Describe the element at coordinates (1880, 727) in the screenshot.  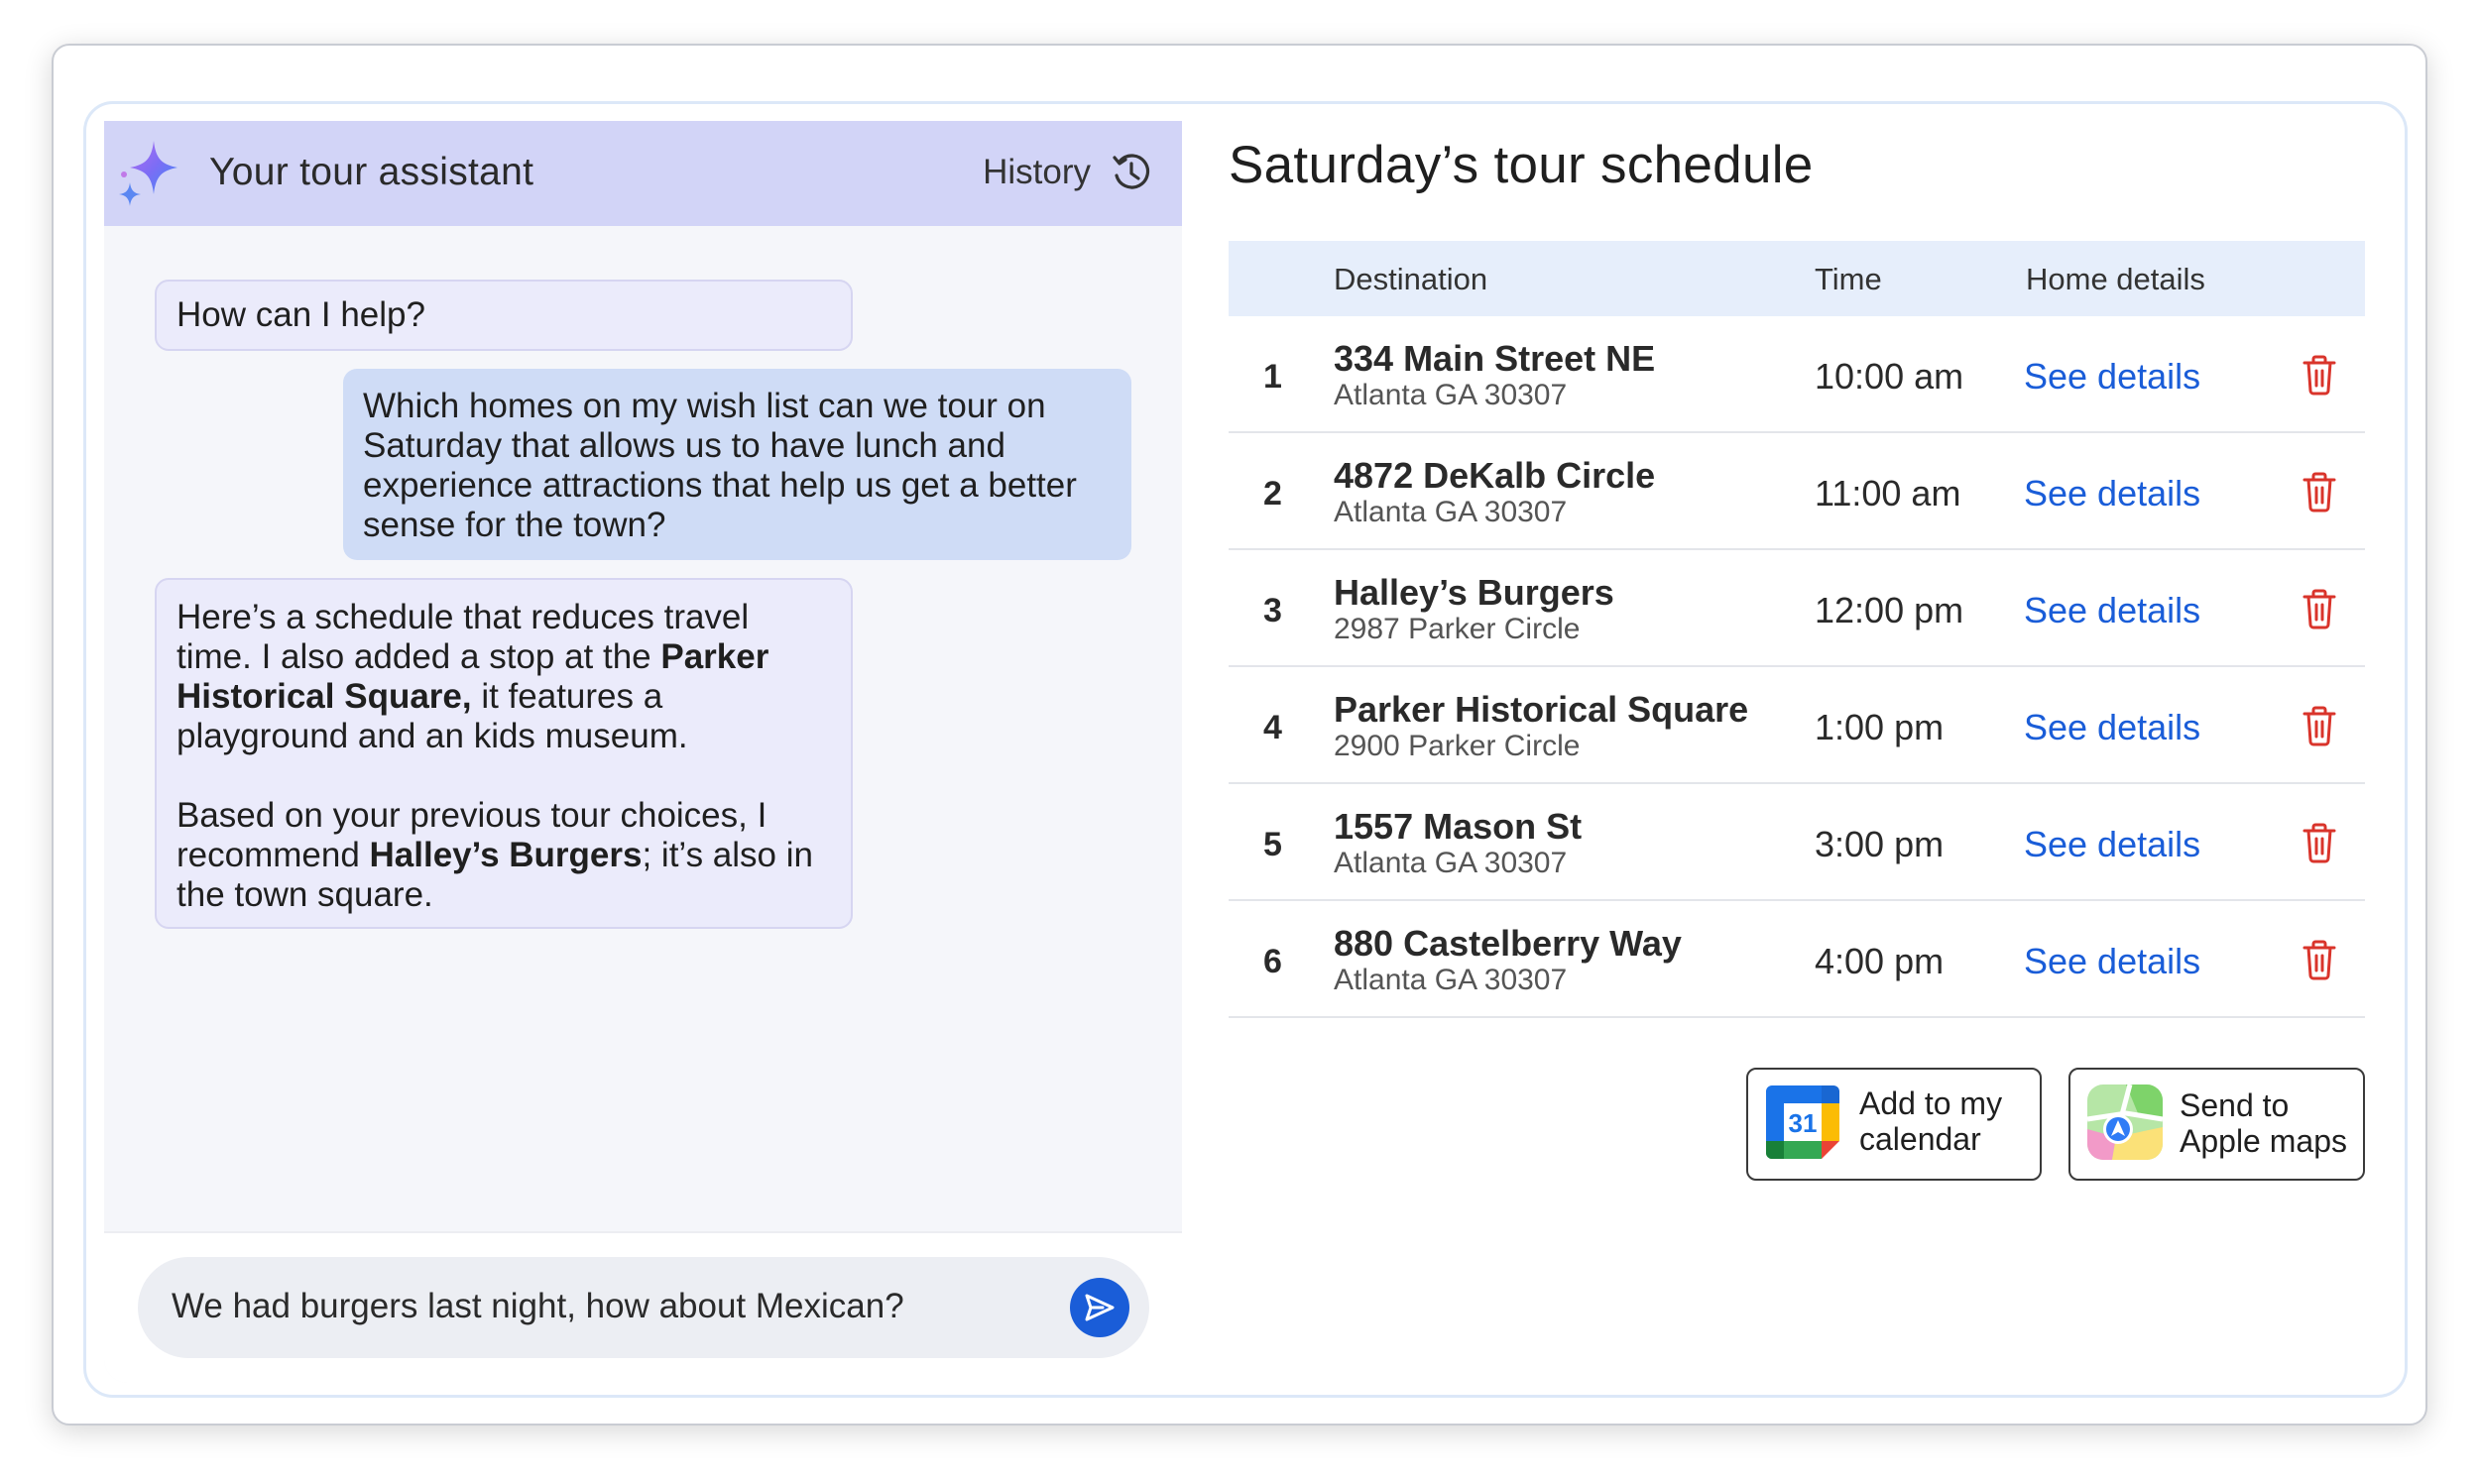
I see `tour-time: 1:00 pm` at that location.